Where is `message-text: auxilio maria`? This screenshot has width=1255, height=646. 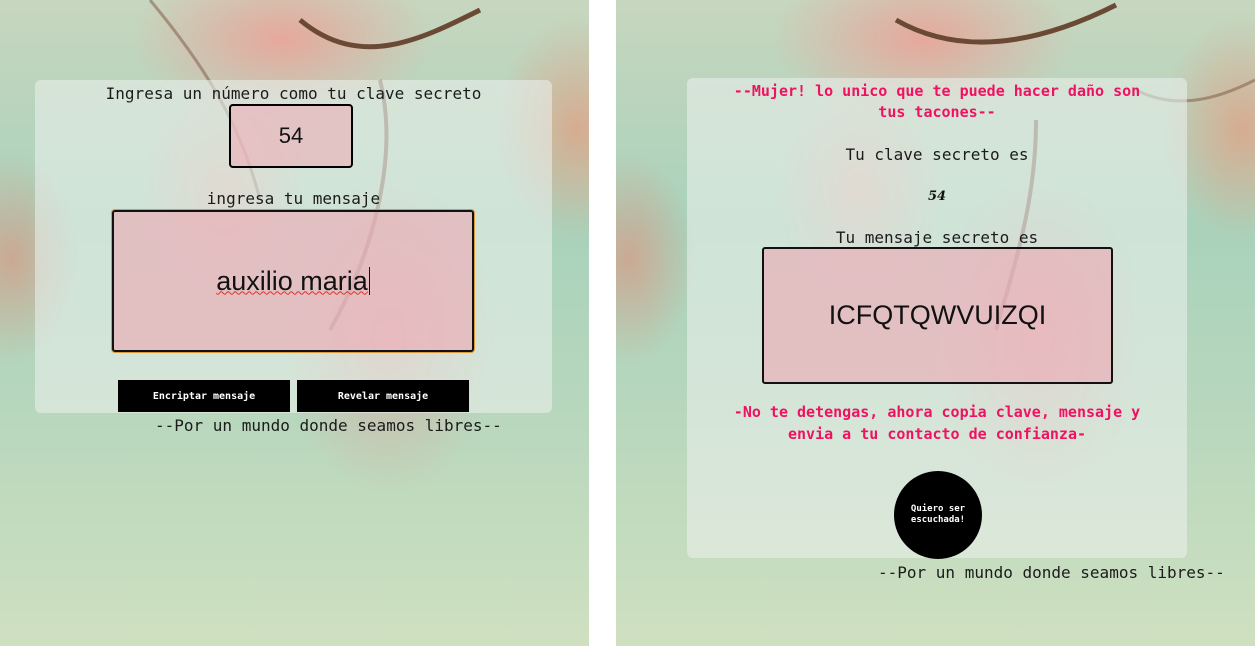 message-text: auxilio maria is located at coordinates (292, 280).